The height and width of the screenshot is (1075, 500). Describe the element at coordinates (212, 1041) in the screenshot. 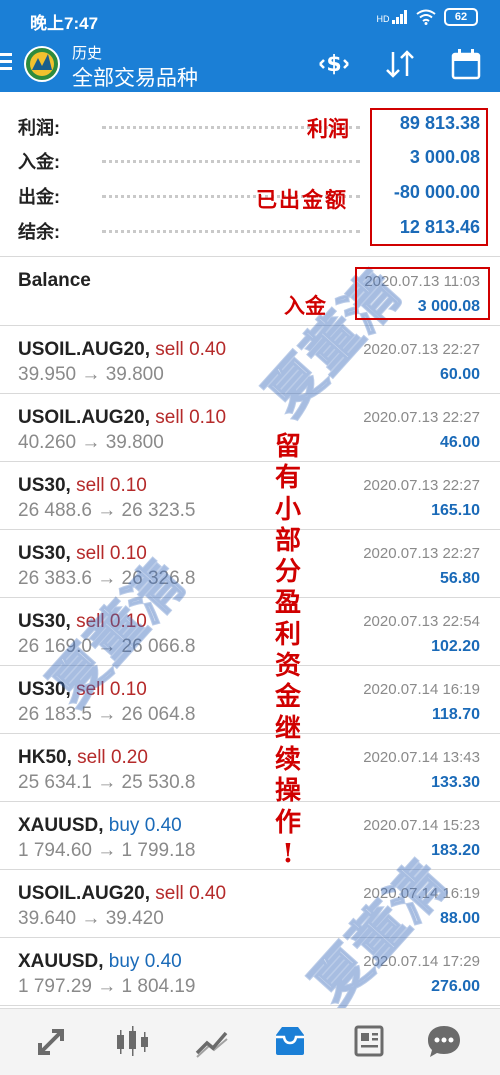

I see `chart-icon` at that location.